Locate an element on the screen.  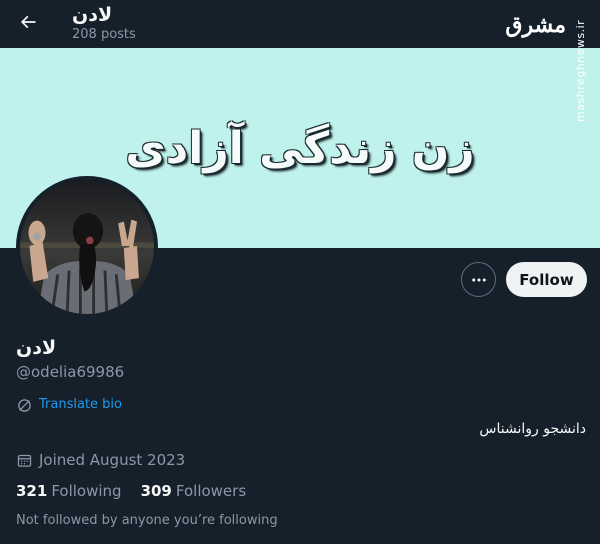
arrow-left-icon is located at coordinates (28, 22).